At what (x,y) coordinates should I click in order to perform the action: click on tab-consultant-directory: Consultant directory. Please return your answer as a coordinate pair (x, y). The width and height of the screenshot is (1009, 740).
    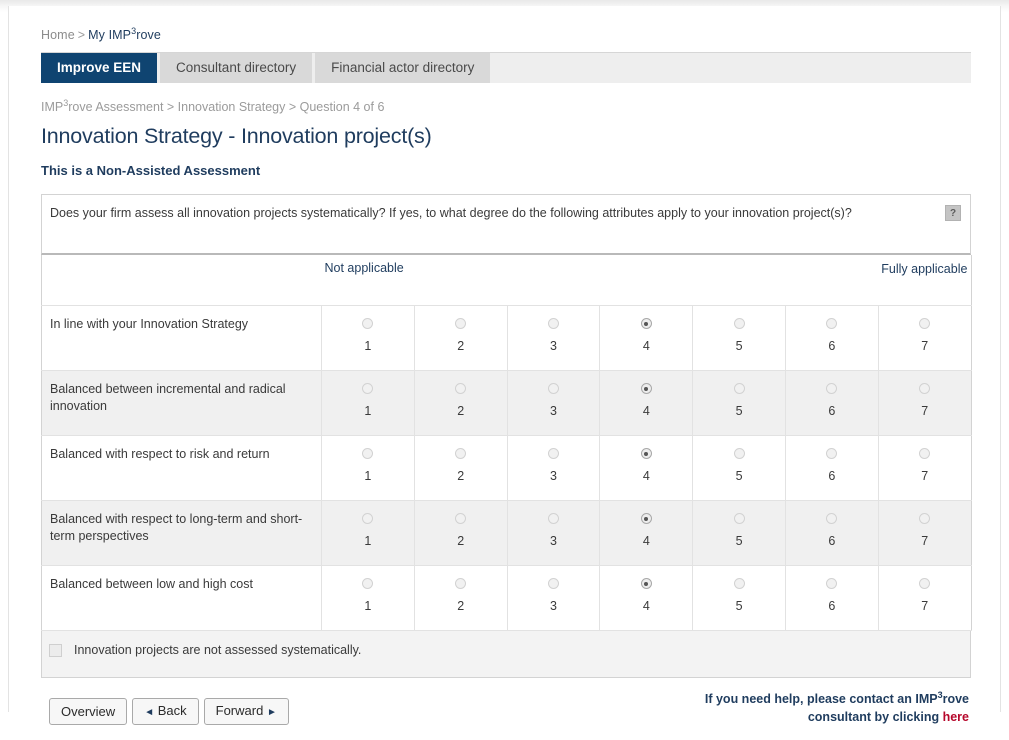
    Looking at the image, I should click on (236, 67).